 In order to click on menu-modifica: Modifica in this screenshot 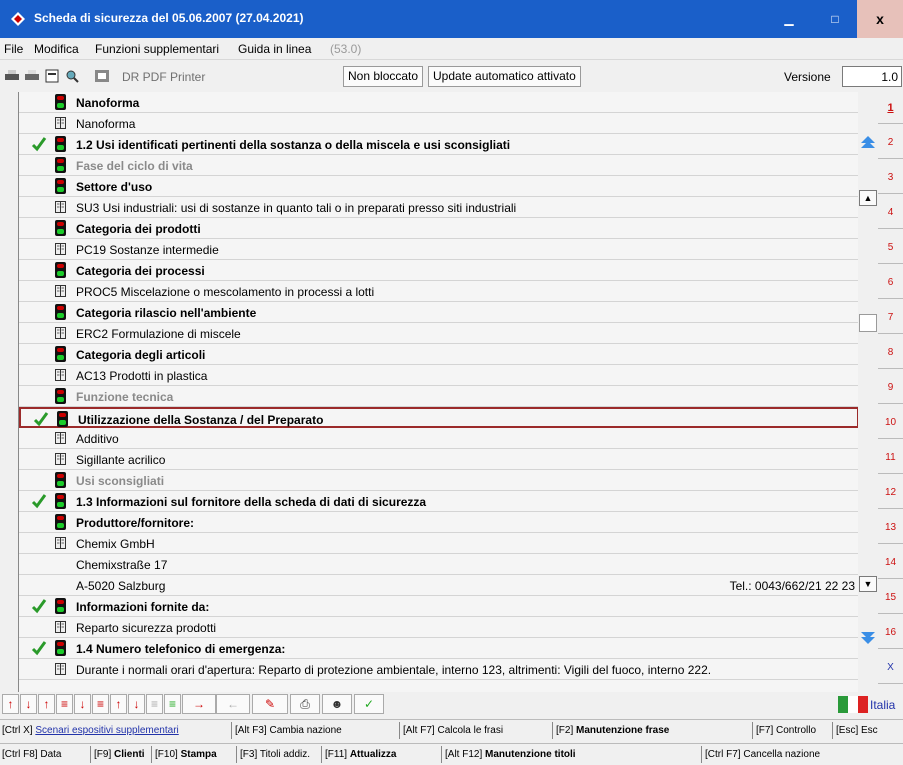, I will do `click(56, 49)`.